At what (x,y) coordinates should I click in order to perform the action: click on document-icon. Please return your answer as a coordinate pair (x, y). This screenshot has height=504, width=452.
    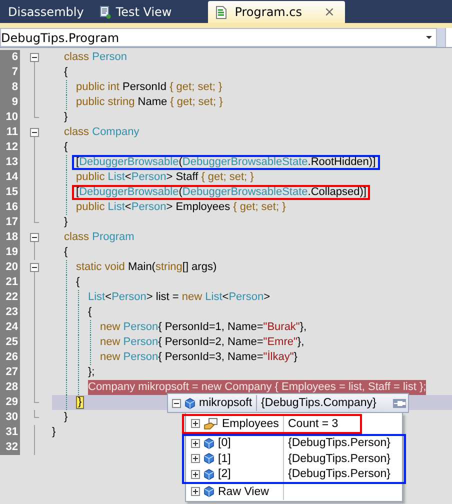
    Looking at the image, I should click on (105, 12).